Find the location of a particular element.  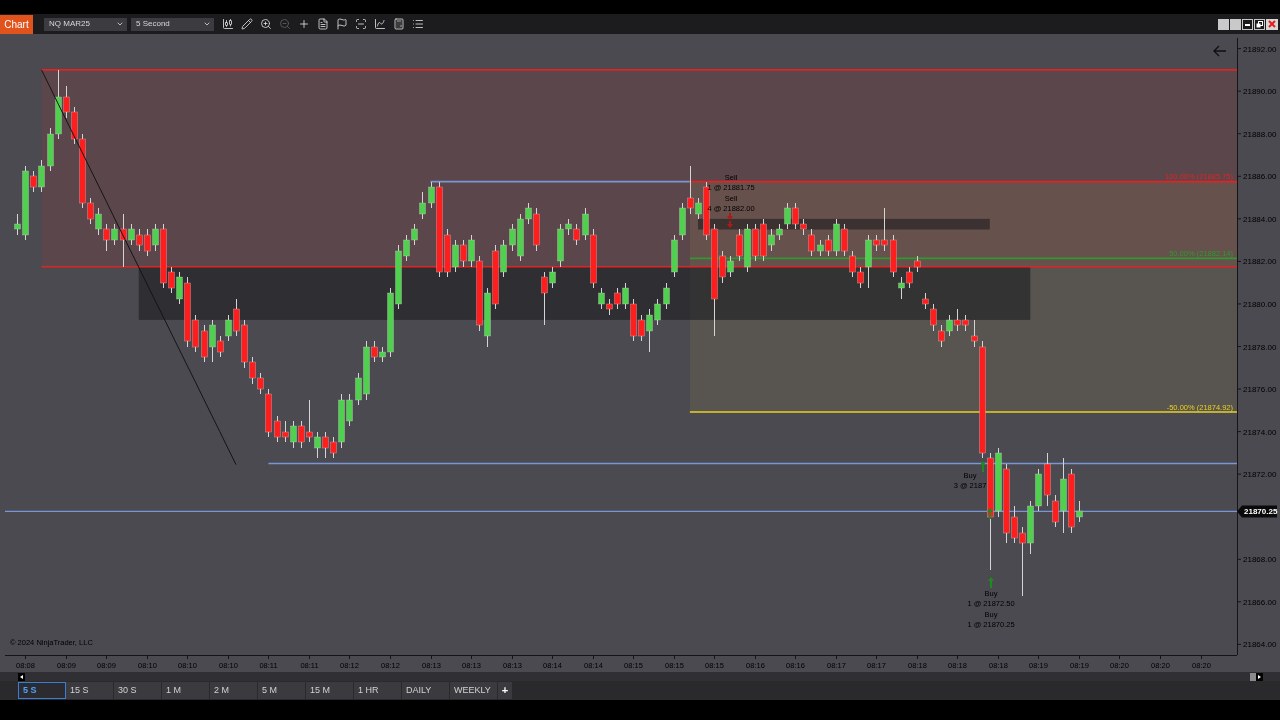

price-axis-label: 21890.00 is located at coordinates (1260, 92).